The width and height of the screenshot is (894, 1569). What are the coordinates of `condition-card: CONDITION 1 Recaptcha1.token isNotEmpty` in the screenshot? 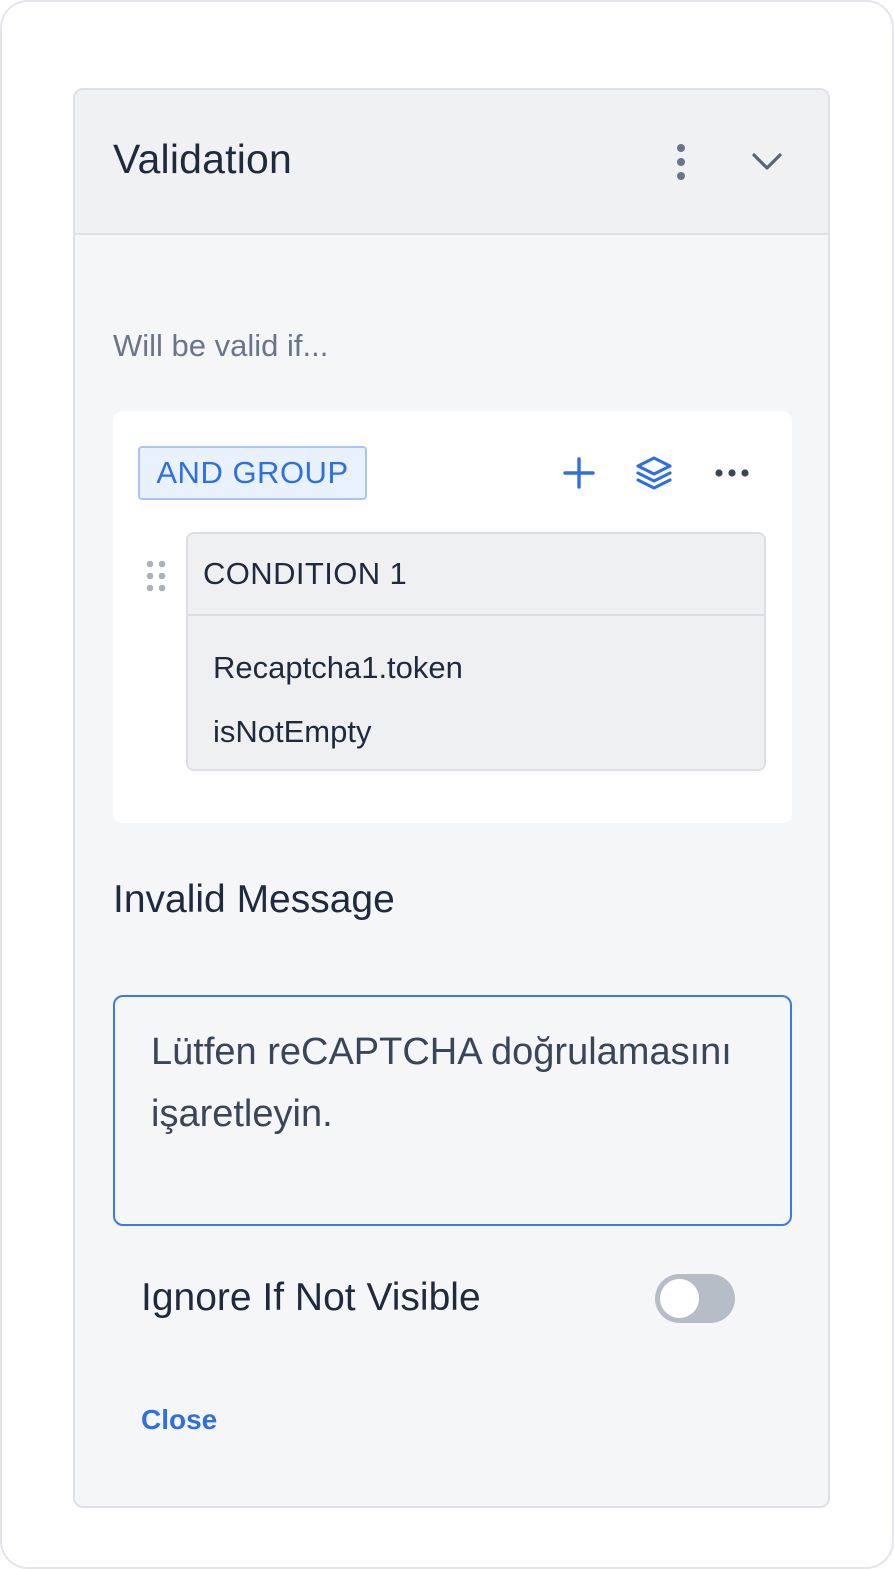 It's located at (476, 651).